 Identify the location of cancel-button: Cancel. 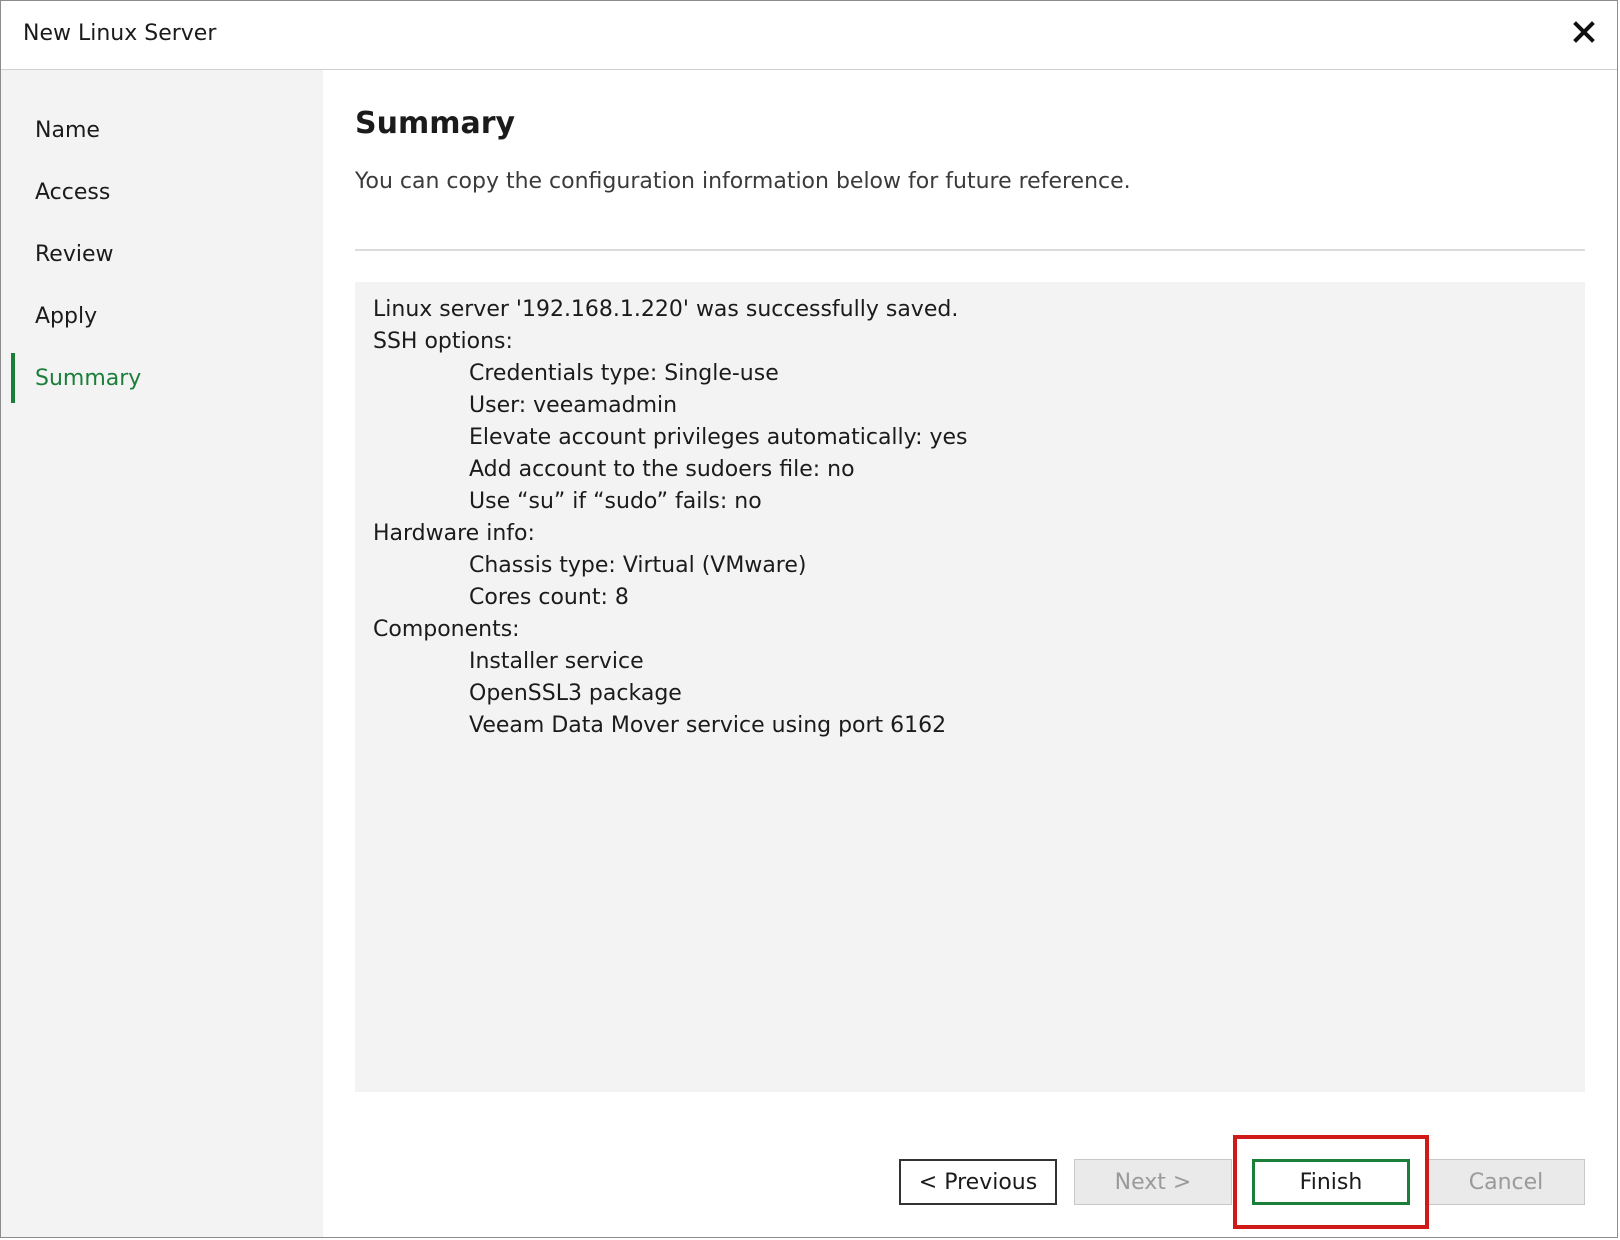
(1506, 1182).